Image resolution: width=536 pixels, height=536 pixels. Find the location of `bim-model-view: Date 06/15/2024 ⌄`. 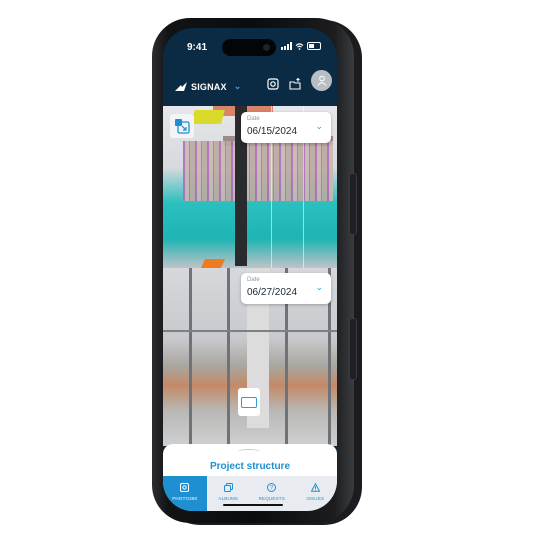

bim-model-view: Date 06/15/2024 ⌄ is located at coordinates (250, 187).